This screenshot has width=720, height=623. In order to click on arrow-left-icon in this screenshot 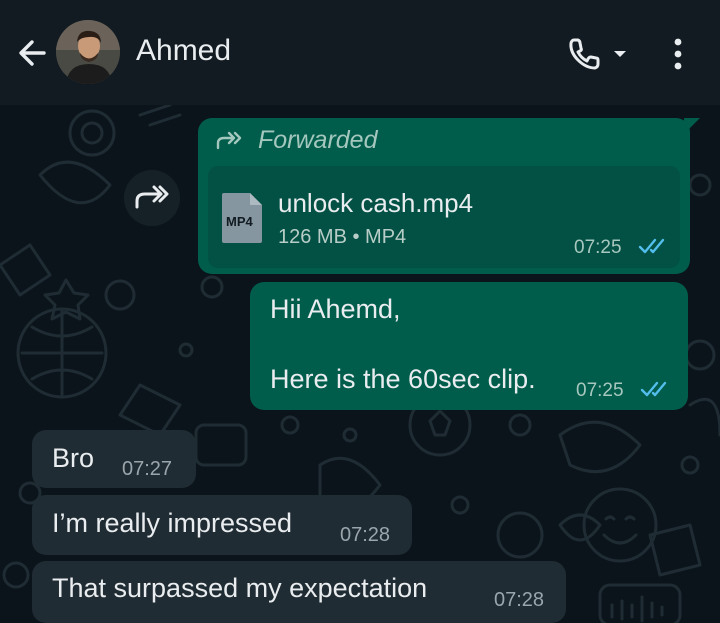, I will do `click(32, 53)`.